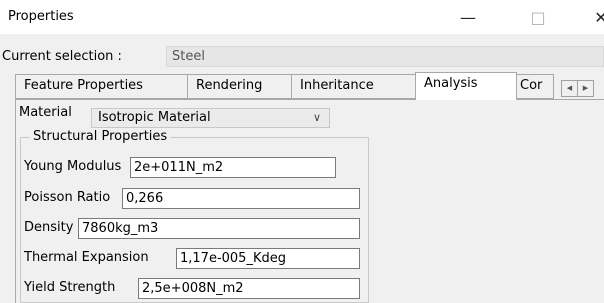 The image size is (604, 303). I want to click on density-field: 7860kg_m3, so click(219, 228).